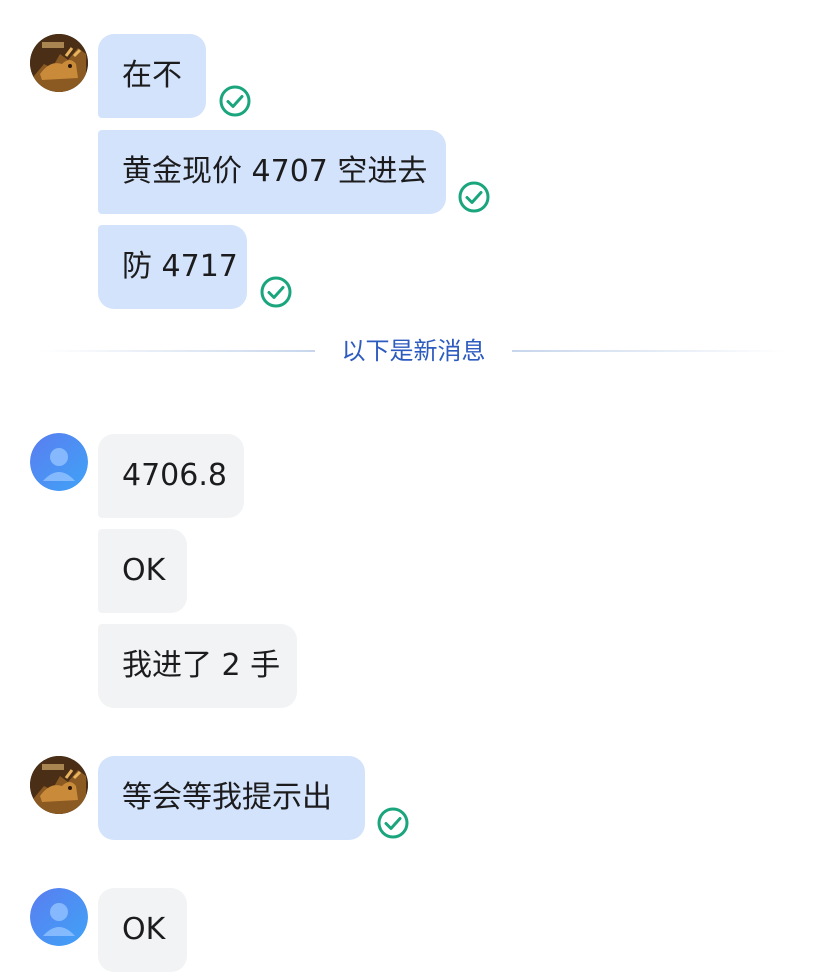 Image resolution: width=828 pixels, height=978 pixels. I want to click on message-bubble: 我进了 2 手, so click(197, 666).